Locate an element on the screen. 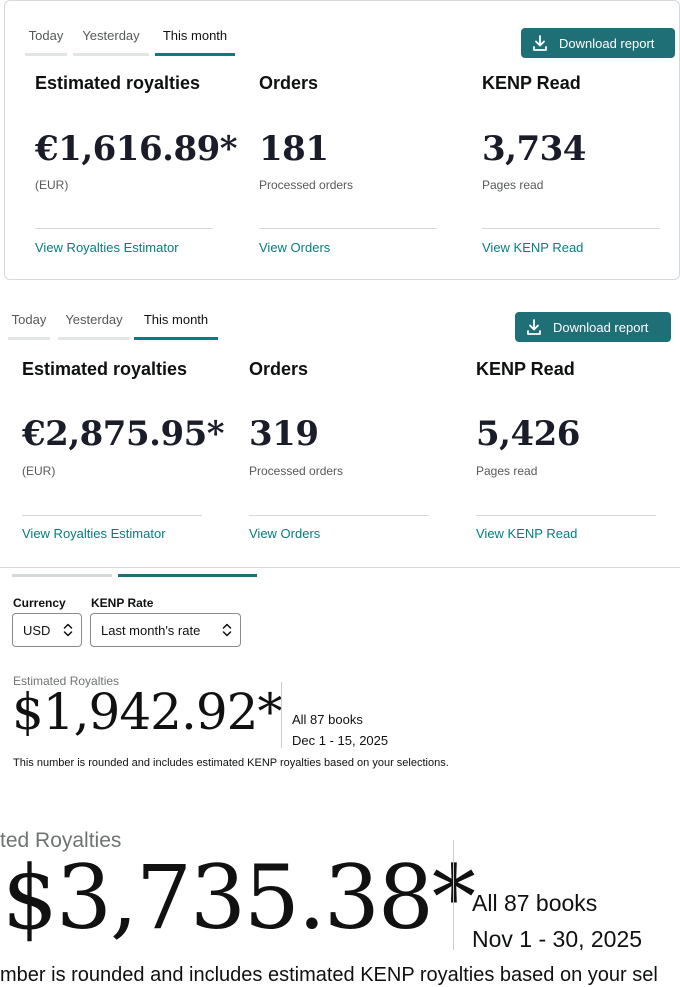  kenp-rate-select: Last month's rate is located at coordinates (165, 630).